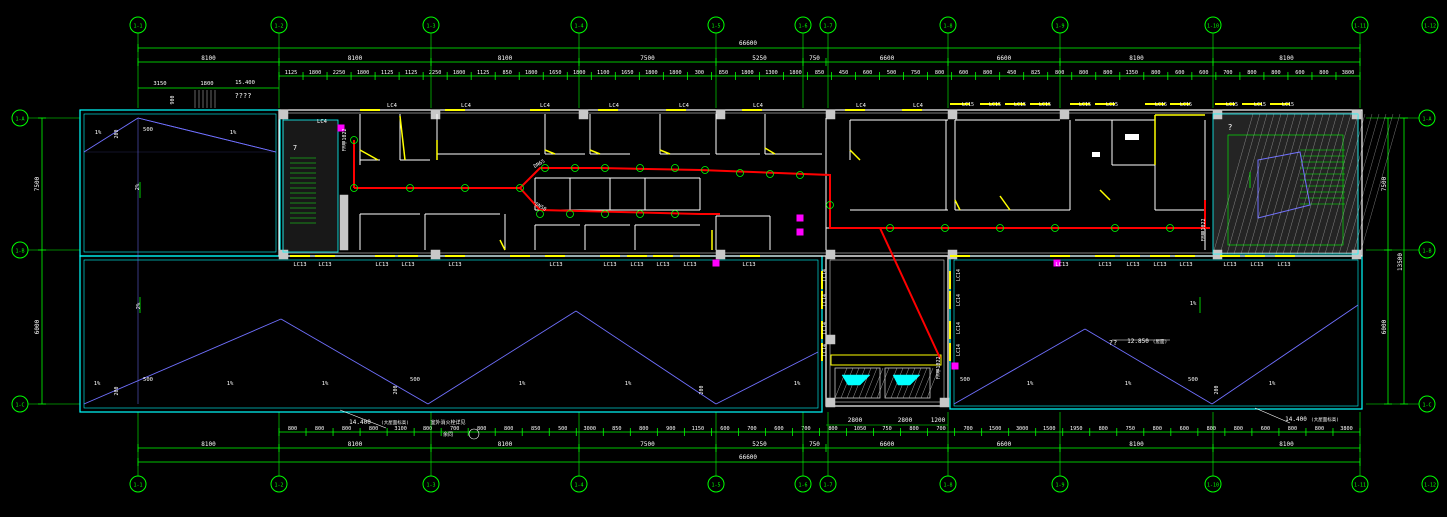 This screenshot has height=517, width=1447. What do you see at coordinates (1059, 486) in the screenshot?
I see `axis-tag: 1-9` at bounding box center [1059, 486].